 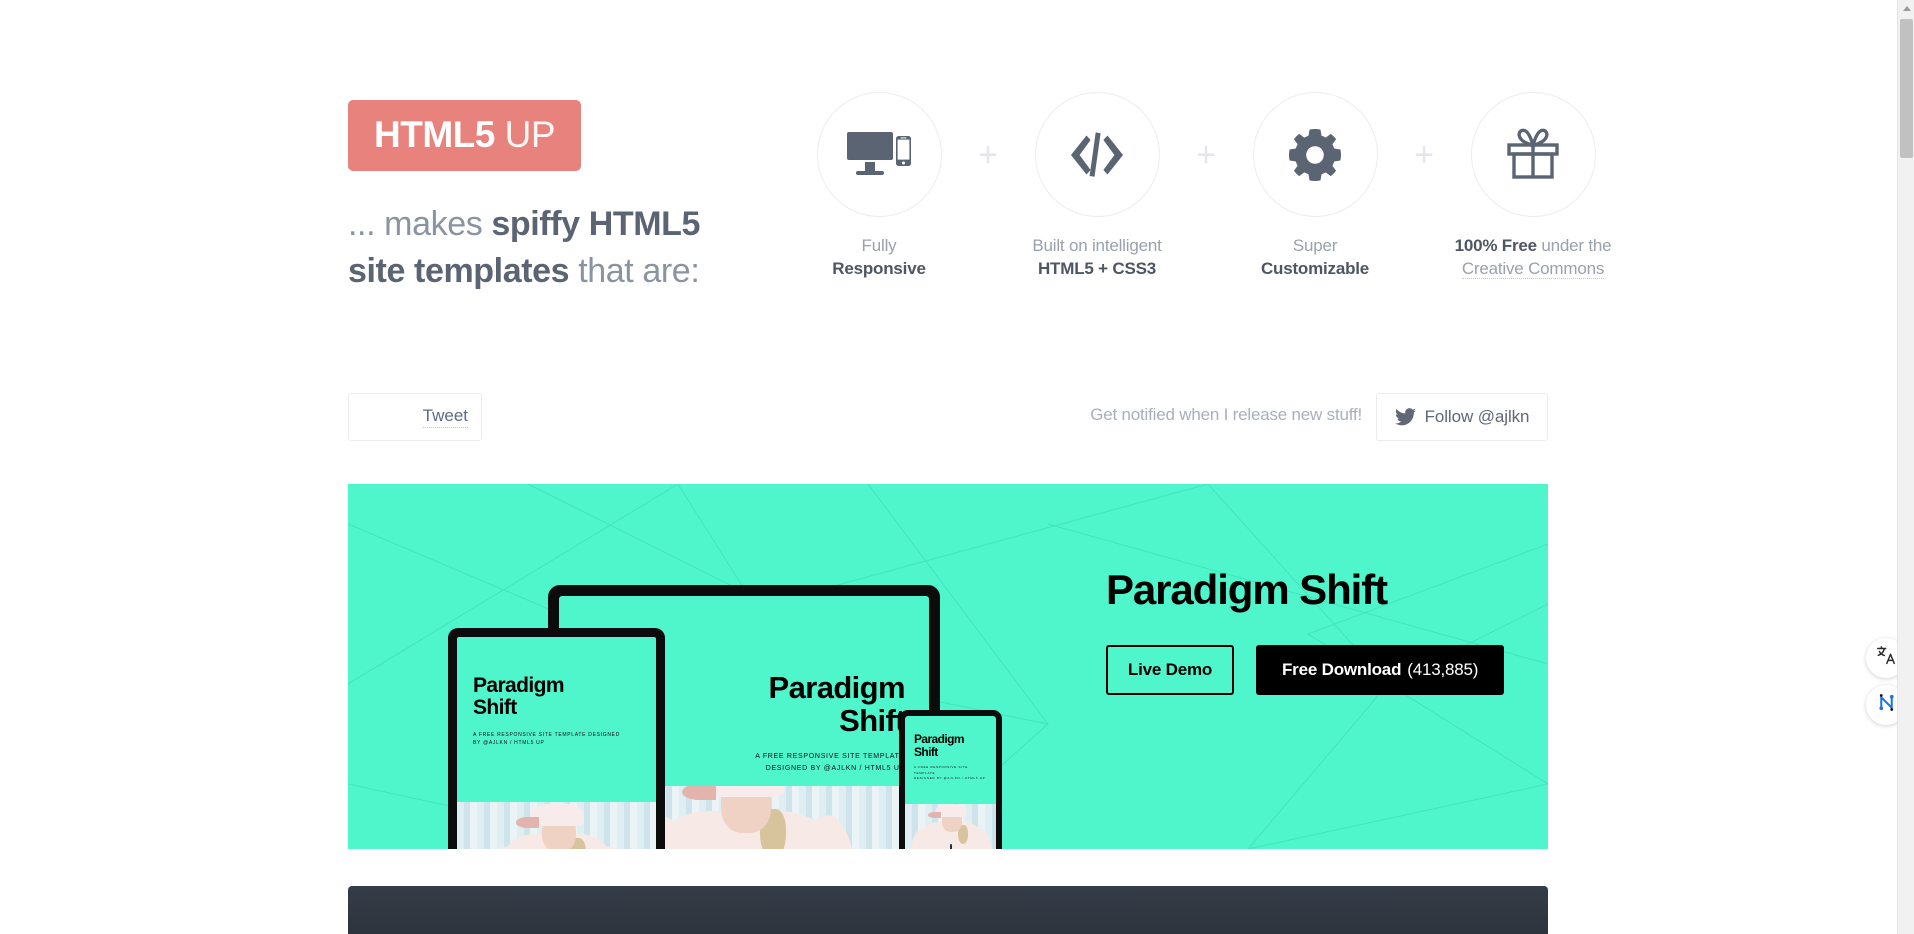 I want to click on feature-html5css3: Built on intelligent HTML5 + CSS3, so click(x=1097, y=186).